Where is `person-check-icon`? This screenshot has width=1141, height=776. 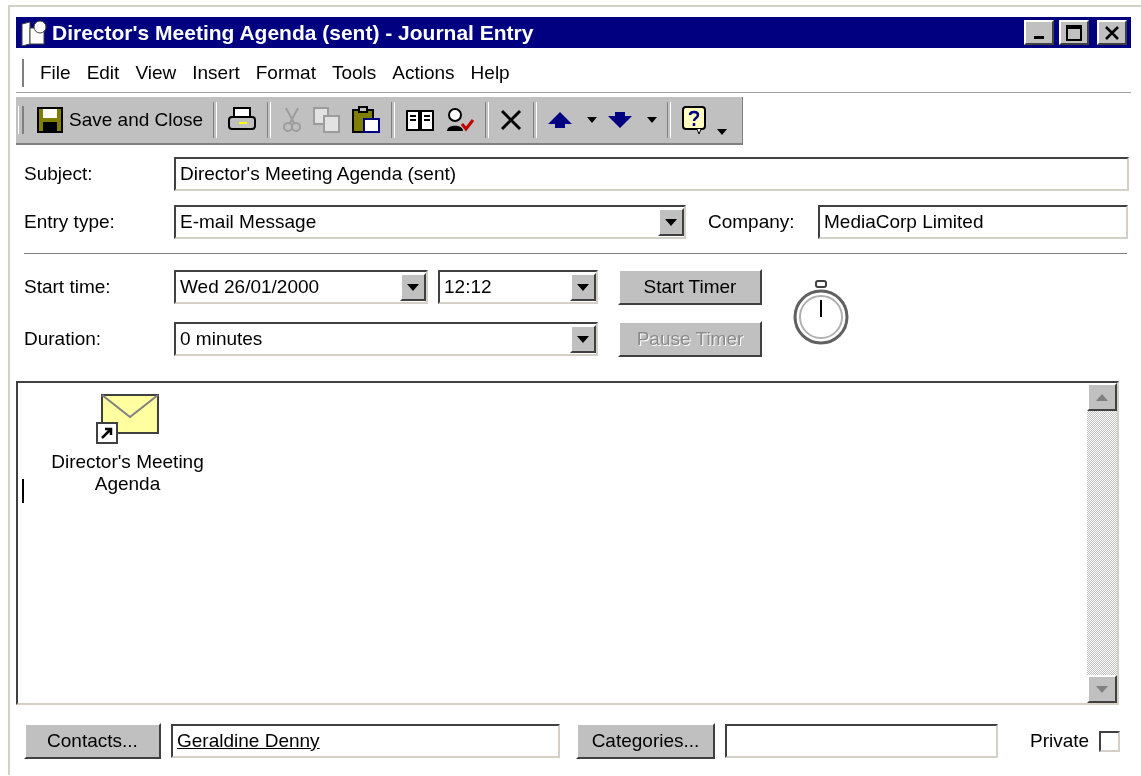
person-check-icon is located at coordinates (460, 120).